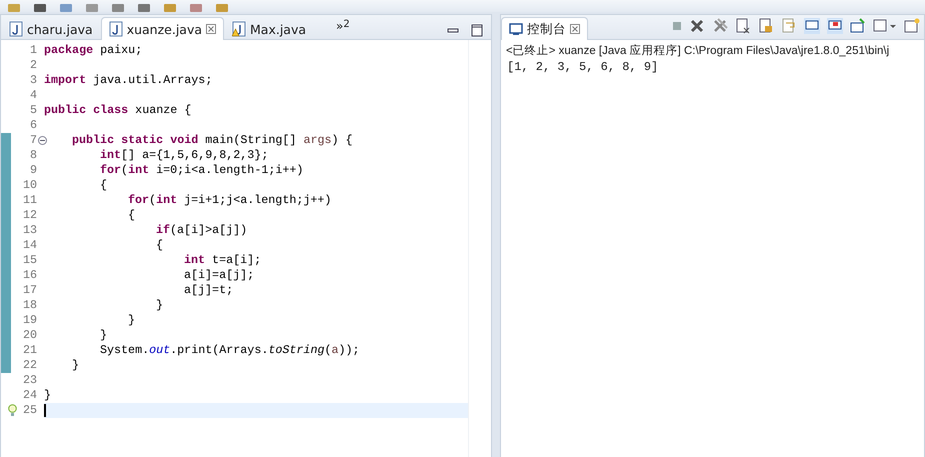  What do you see at coordinates (45, 410) in the screenshot?
I see `text-cursor` at bounding box center [45, 410].